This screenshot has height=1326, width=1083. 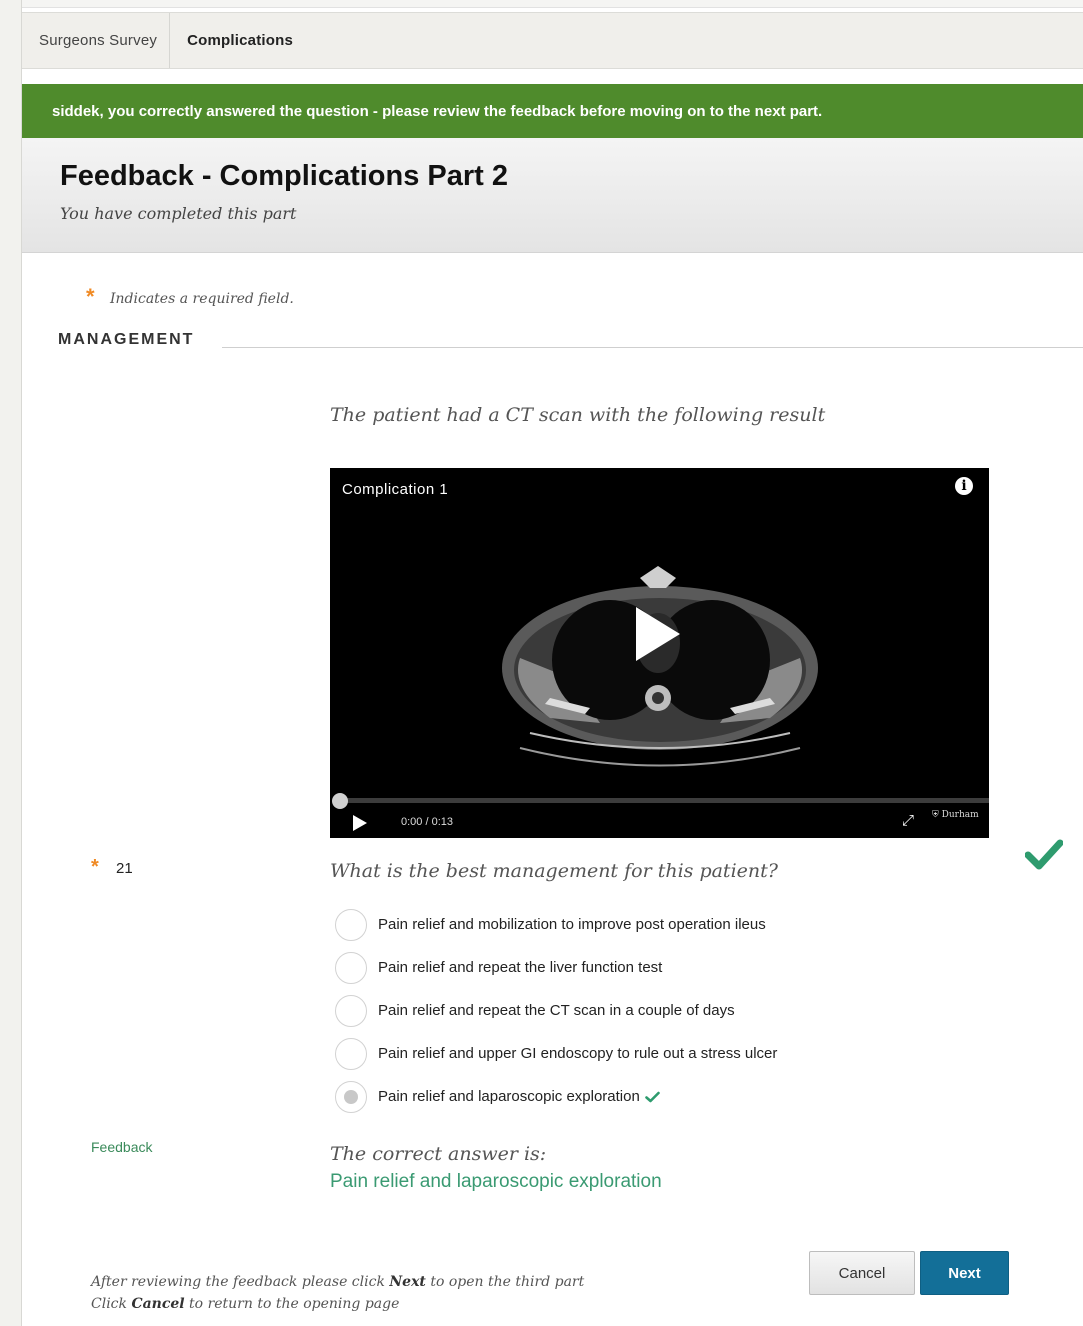 I want to click on university-logo-text: Durham, so click(x=960, y=815).